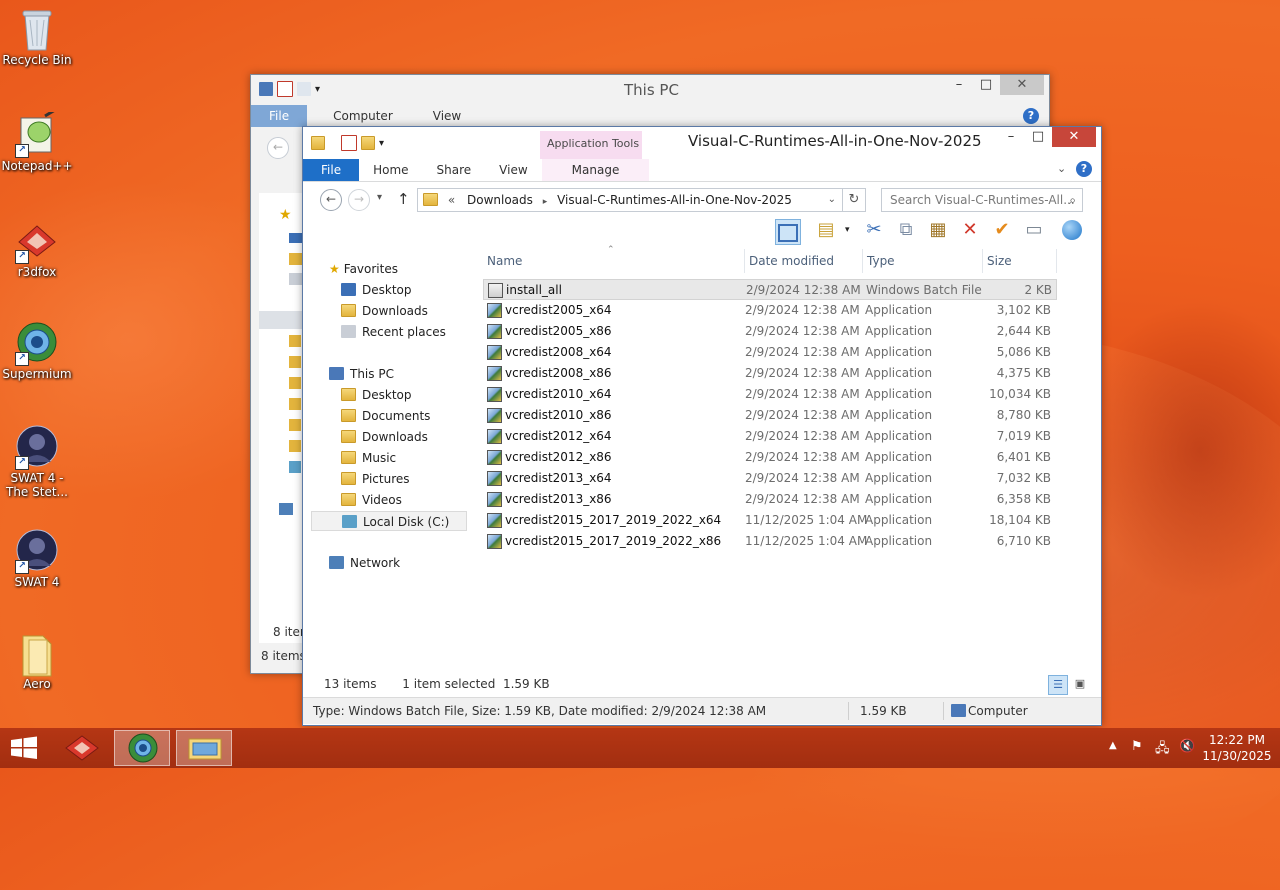 This screenshot has width=1280, height=890. Describe the element at coordinates (37, 558) in the screenshot. I see `desktop-icon-swat4: ↗ SWAT 4` at that location.